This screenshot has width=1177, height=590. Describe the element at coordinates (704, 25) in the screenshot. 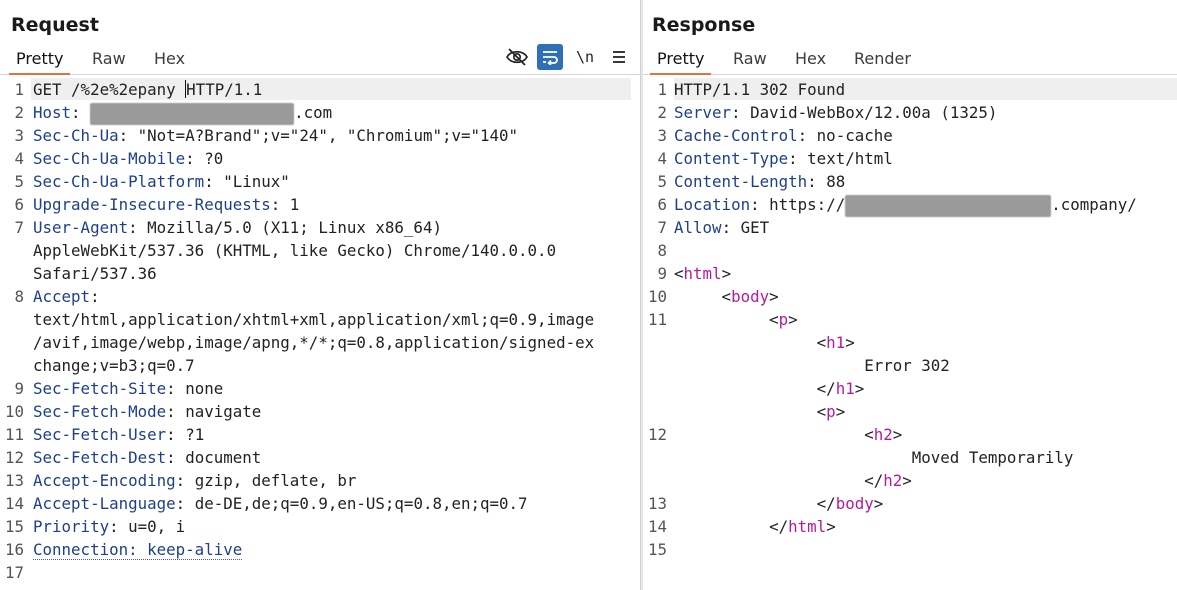

I see `response-title: Response` at that location.